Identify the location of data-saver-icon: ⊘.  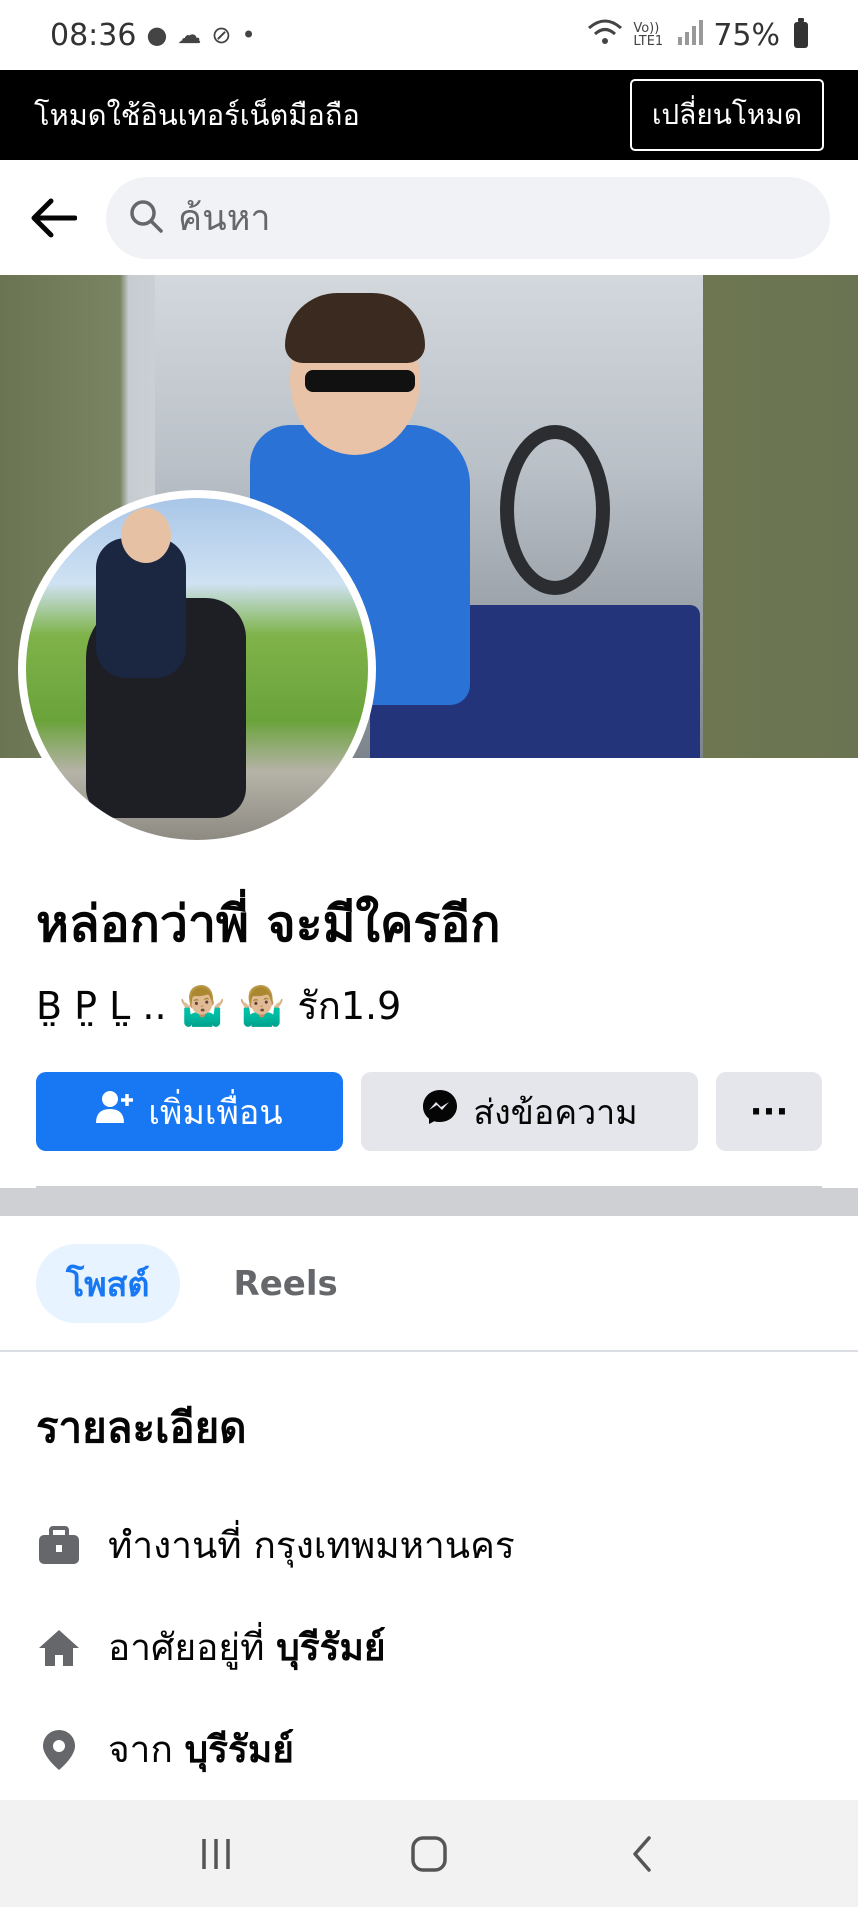
(221, 35).